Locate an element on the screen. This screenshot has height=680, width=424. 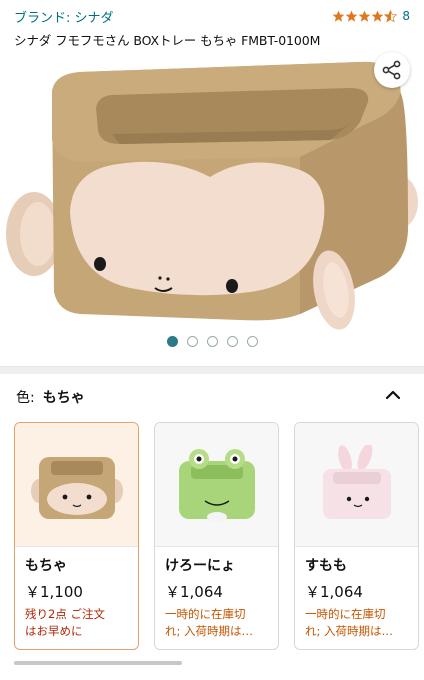
frog-tray-thumbnail is located at coordinates (216, 485).